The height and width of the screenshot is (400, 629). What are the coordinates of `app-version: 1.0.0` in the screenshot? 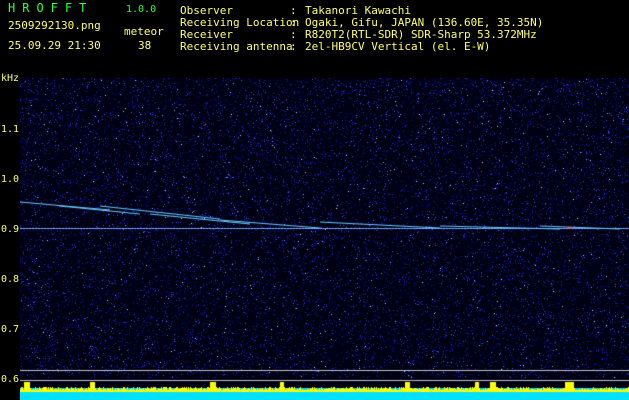 It's located at (141, 9).